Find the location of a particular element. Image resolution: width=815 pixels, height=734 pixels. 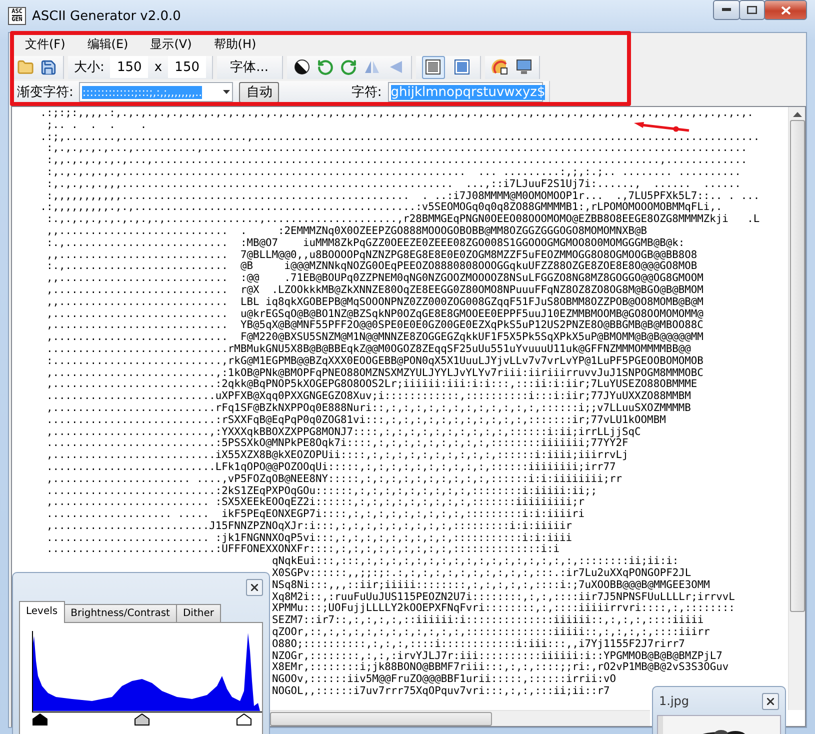

ramp-label: 渐变字符: is located at coordinates (45, 92).